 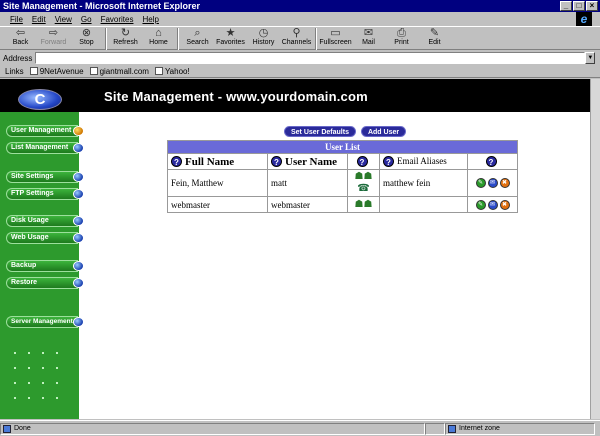 What do you see at coordinates (263, 33) in the screenshot?
I see `history-icon: ◷` at bounding box center [263, 33].